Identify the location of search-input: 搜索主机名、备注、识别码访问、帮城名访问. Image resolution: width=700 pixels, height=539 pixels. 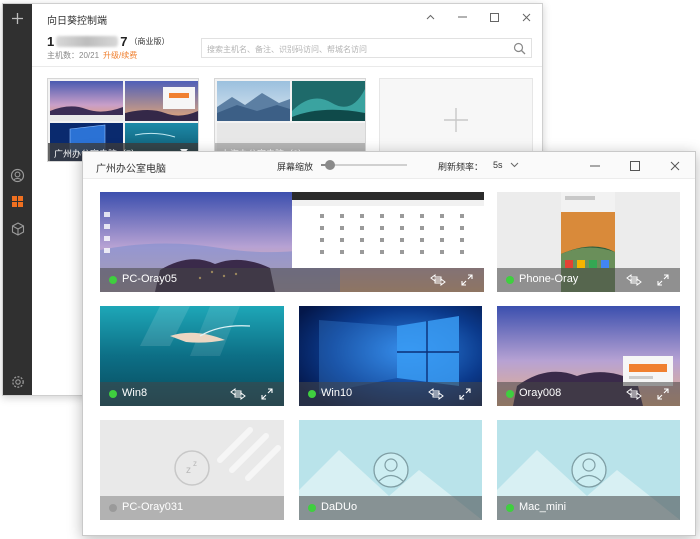
(366, 48).